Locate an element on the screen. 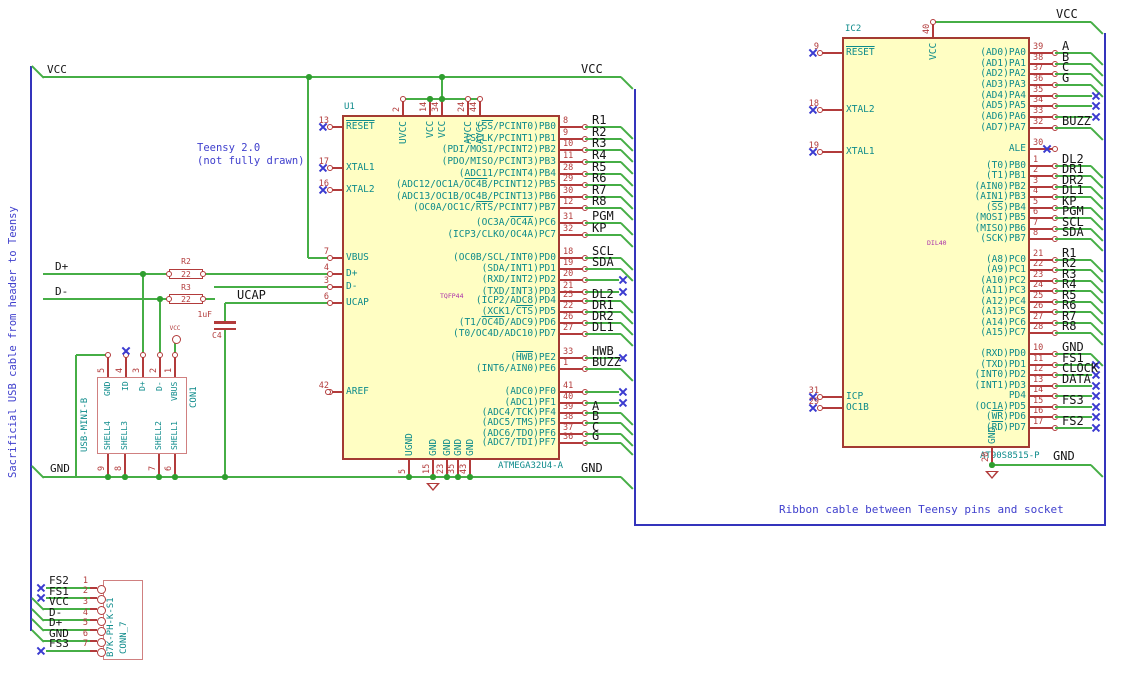 Image resolution: width=1131 pixels, height=690 pixels. pin-name: PD4 is located at coordinates (1017, 395).